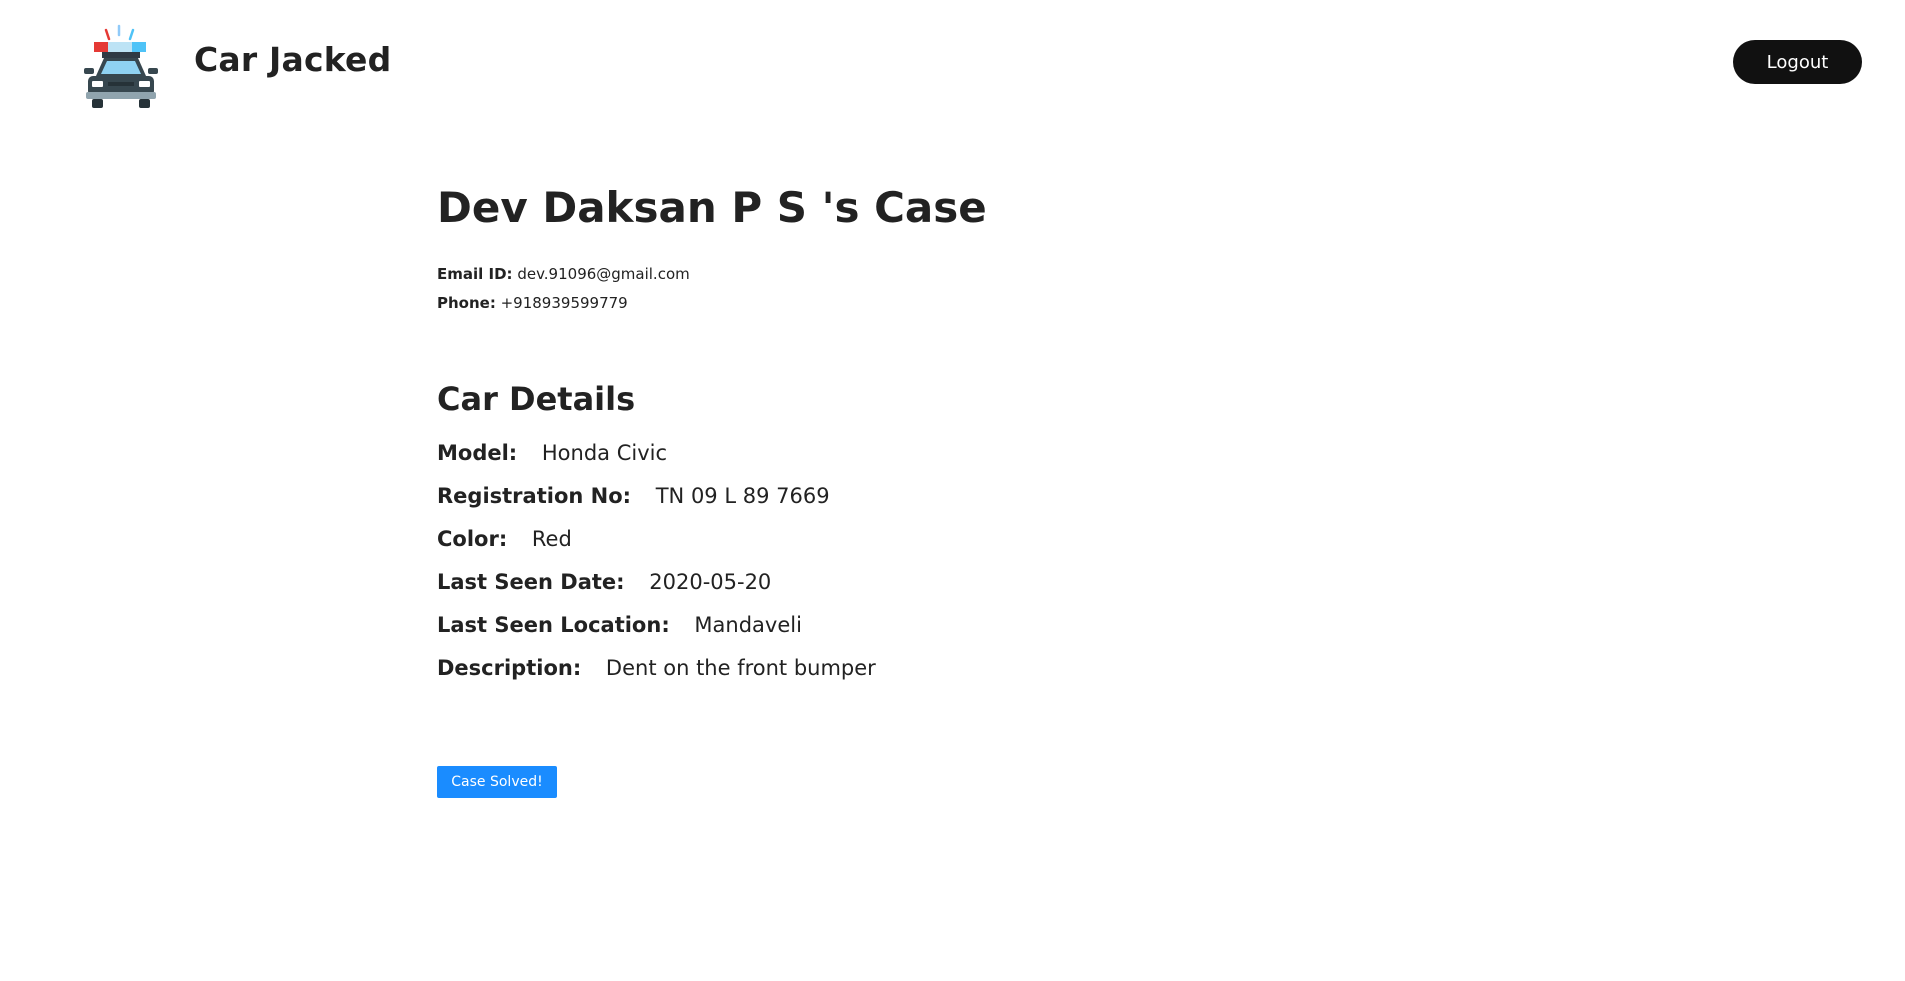 The height and width of the screenshot is (981, 1905). I want to click on brand-title: Car Jacked, so click(293, 59).